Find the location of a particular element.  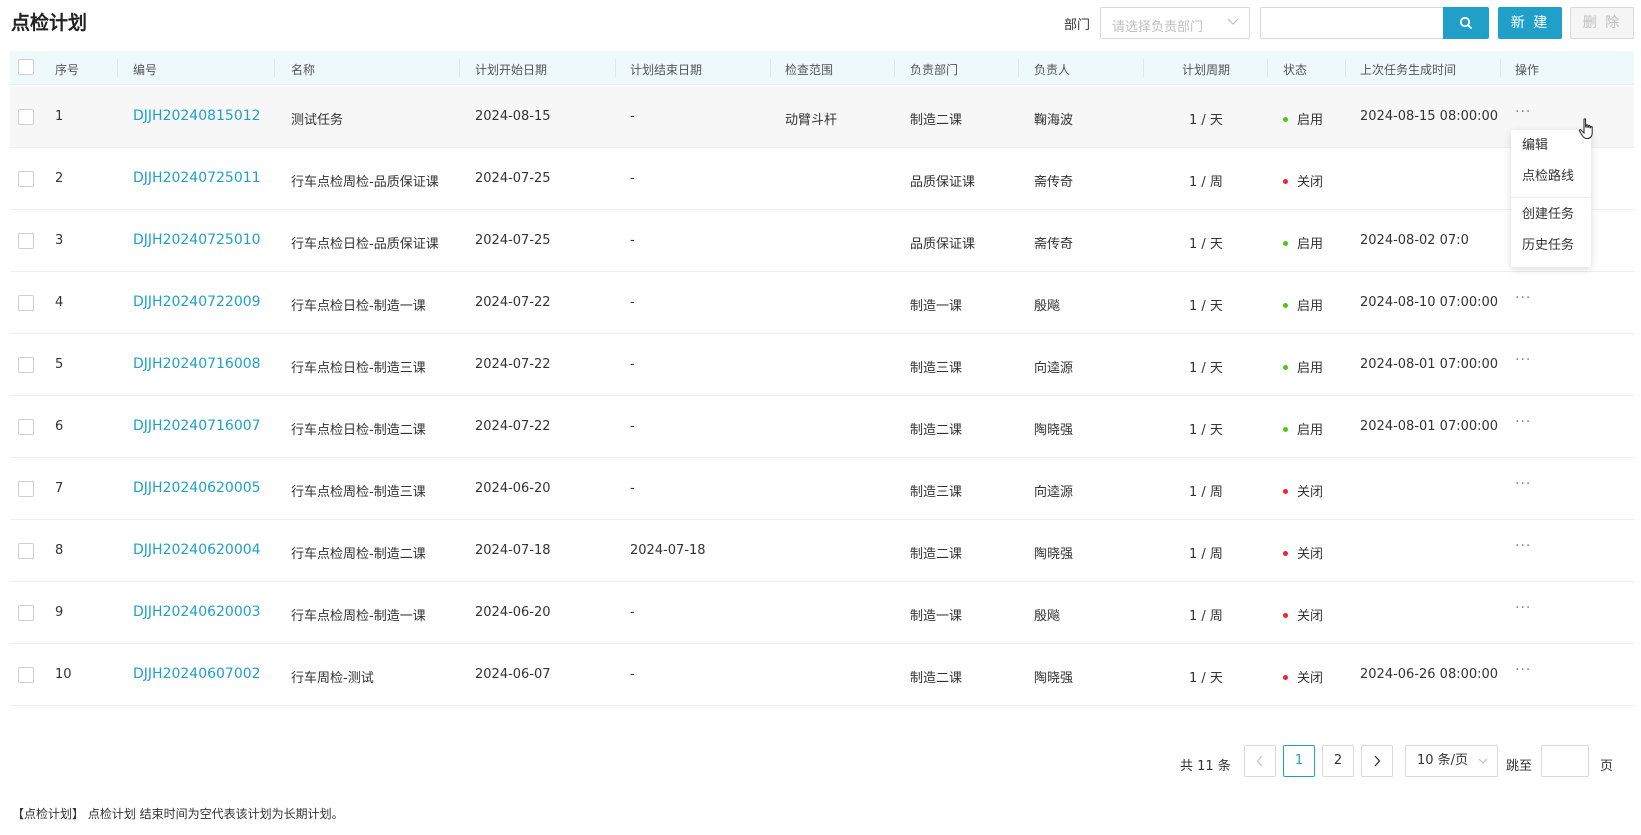

cell-dept: 制造三课 is located at coordinates (936, 368).